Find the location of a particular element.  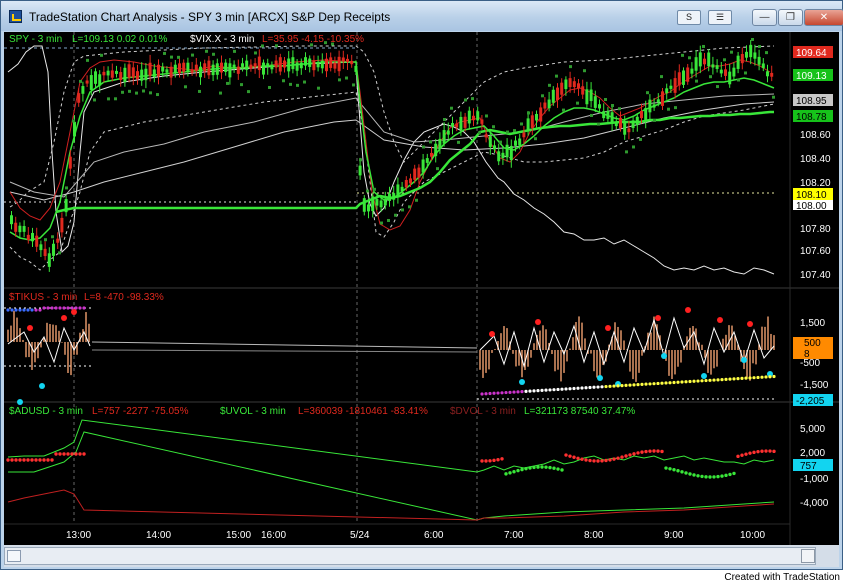

time-tick: 15:00 is located at coordinates (238, 535).